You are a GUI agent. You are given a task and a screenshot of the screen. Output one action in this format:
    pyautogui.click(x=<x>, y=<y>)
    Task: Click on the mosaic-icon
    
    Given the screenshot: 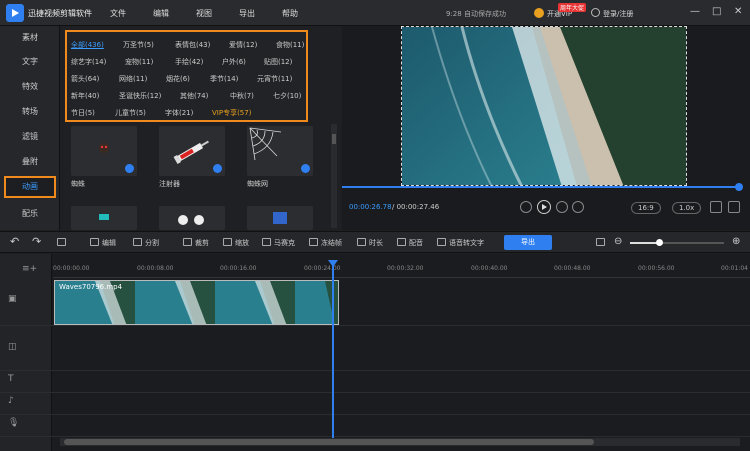 What is the action you would take?
    pyautogui.click(x=266, y=242)
    